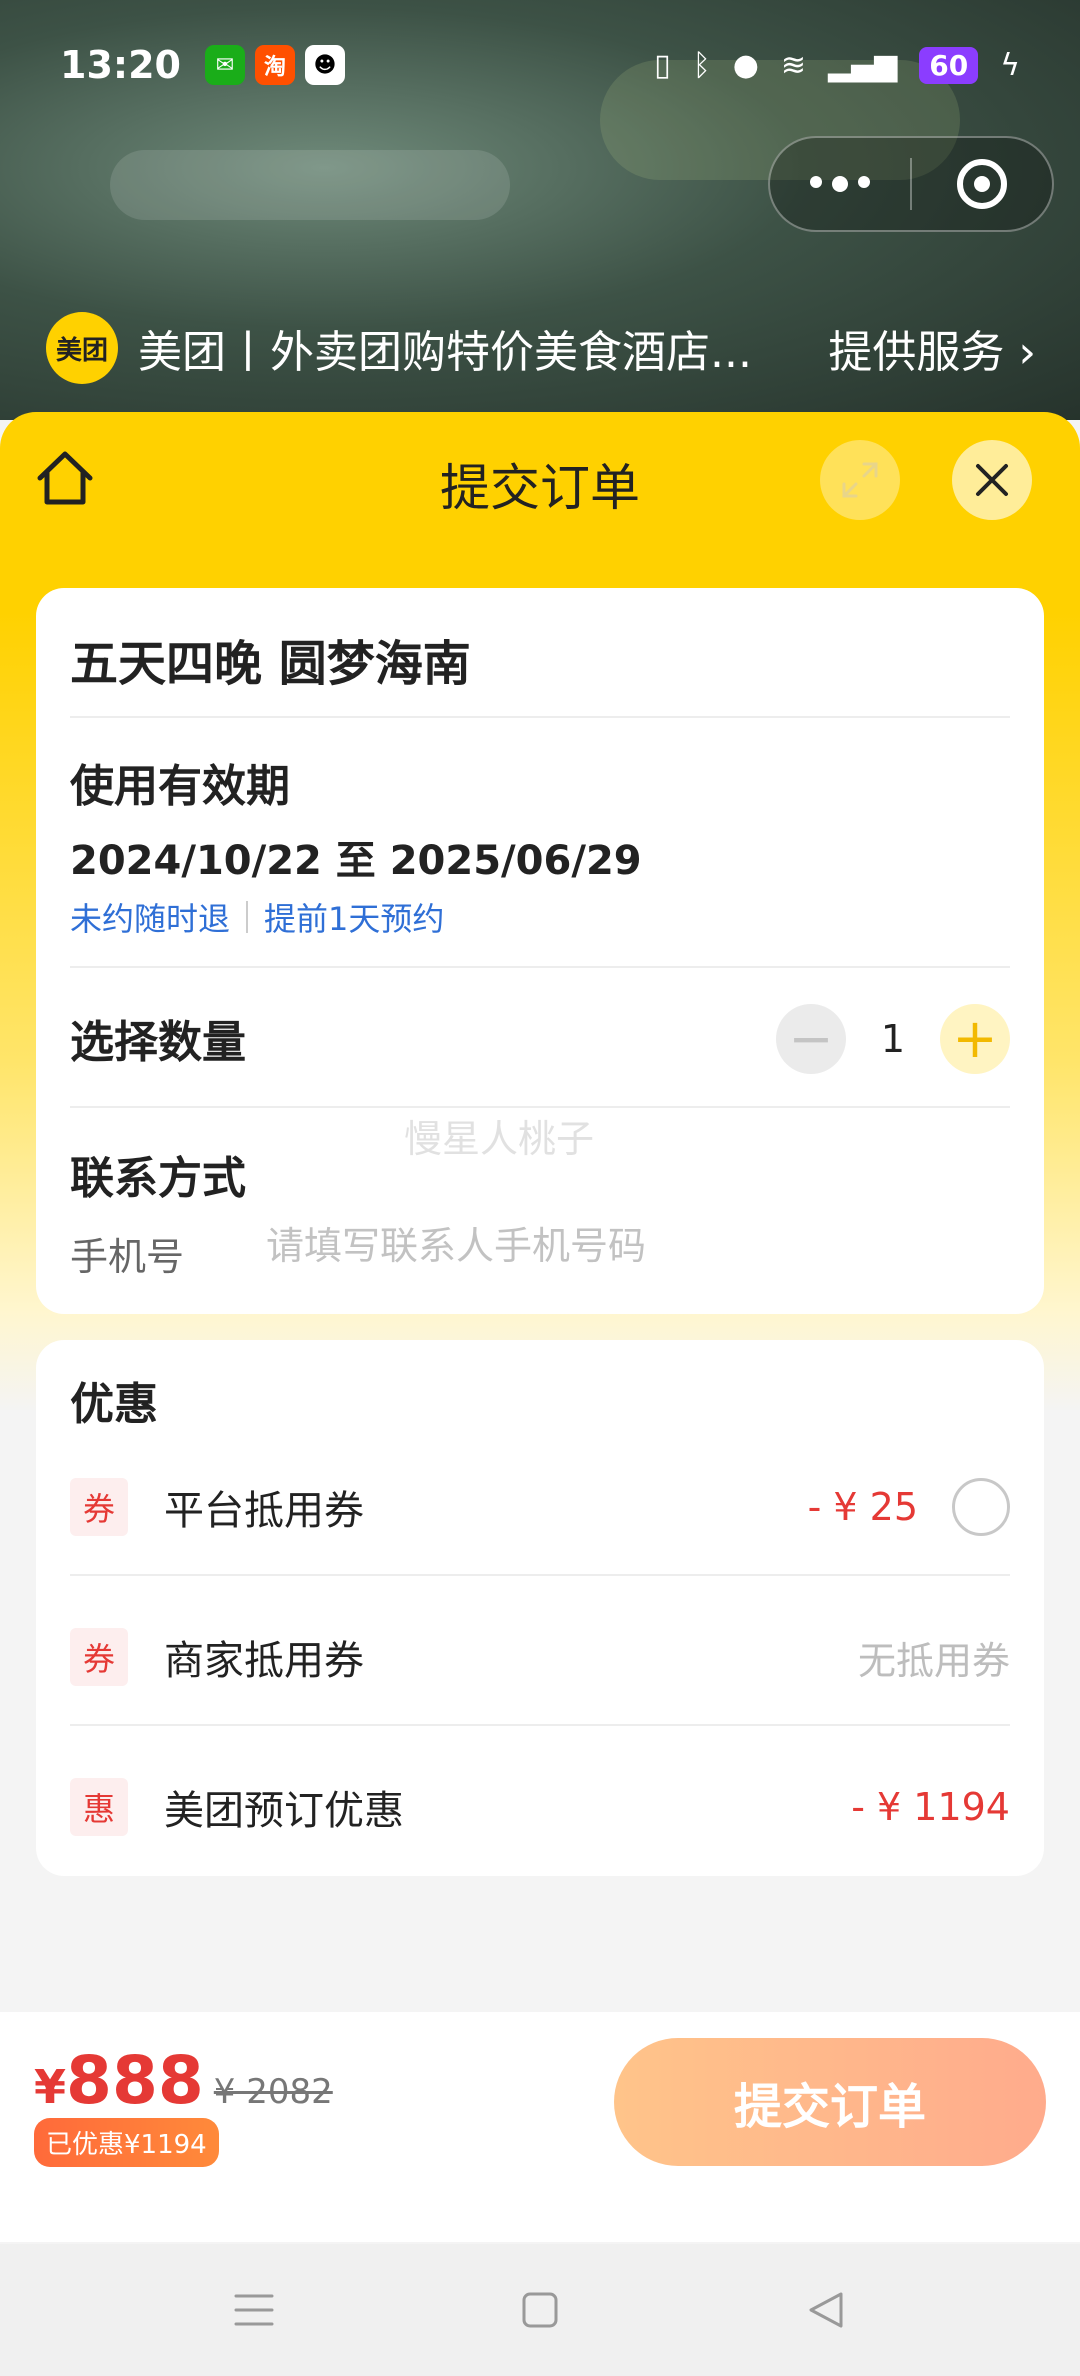 This screenshot has height=2376, width=1080. I want to click on merchant-coupon-row: 券 商家抵用券 无抵用券, so click(540, 1657).